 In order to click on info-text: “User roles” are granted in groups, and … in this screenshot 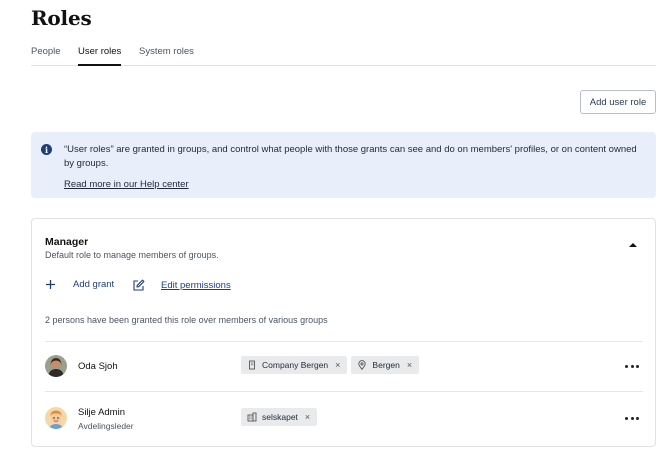, I will do `click(350, 156)`.